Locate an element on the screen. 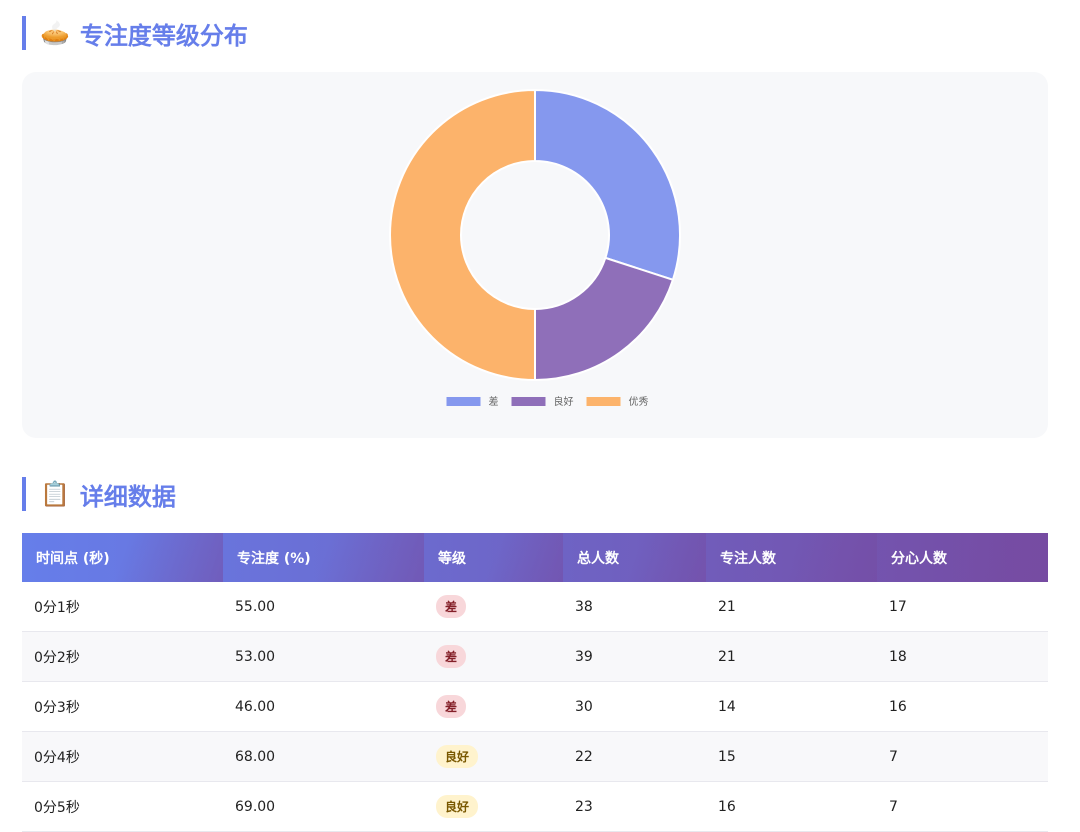  cell-total: 38 is located at coordinates (634, 607).